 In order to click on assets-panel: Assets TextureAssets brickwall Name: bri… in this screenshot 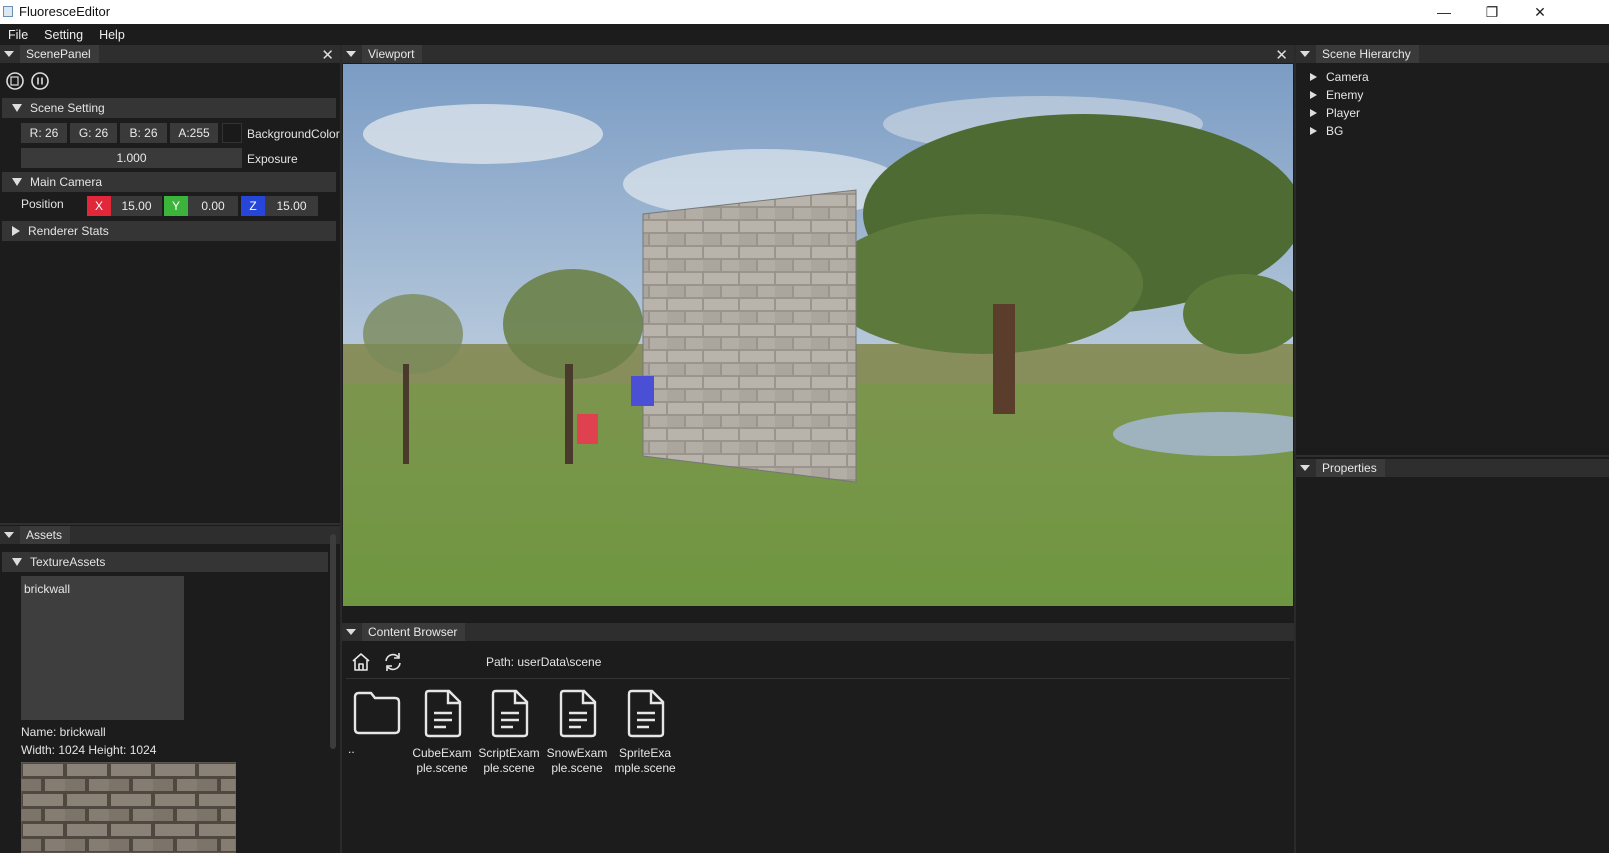, I will do `click(170, 689)`.